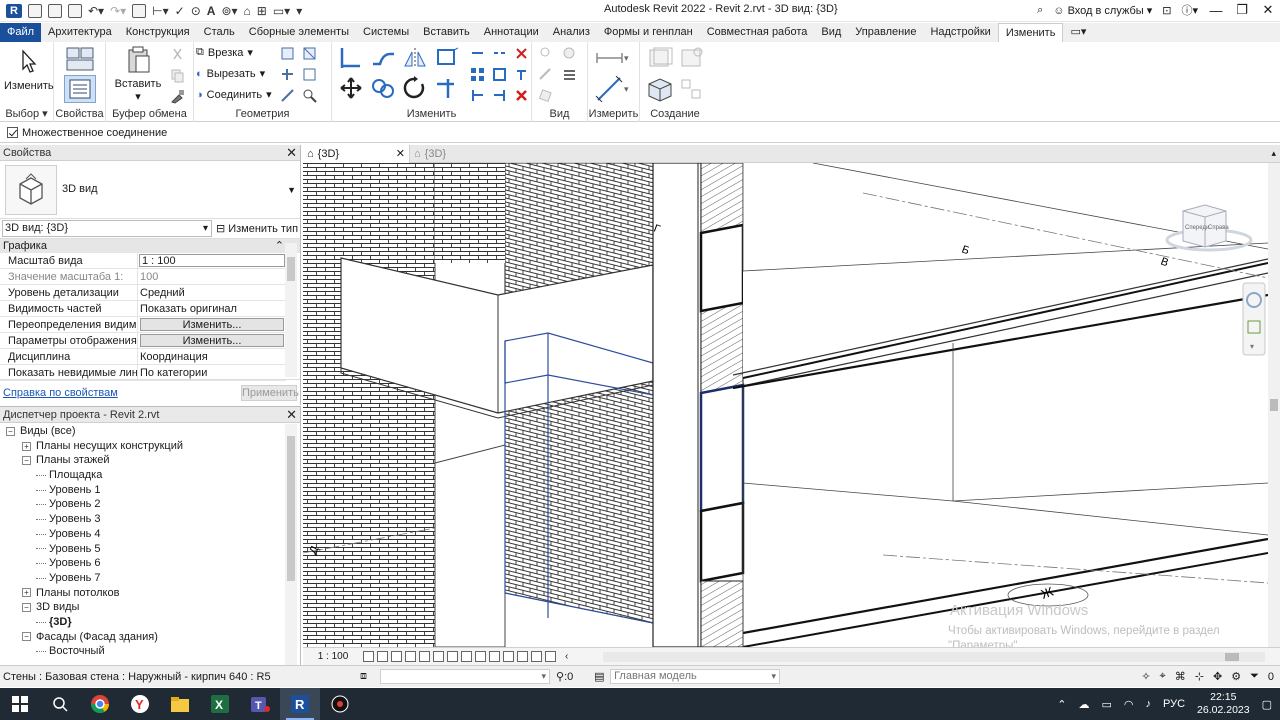 This screenshot has height=720, width=1280. I want to click on undo-icon: ↶▾, so click(96, 11).